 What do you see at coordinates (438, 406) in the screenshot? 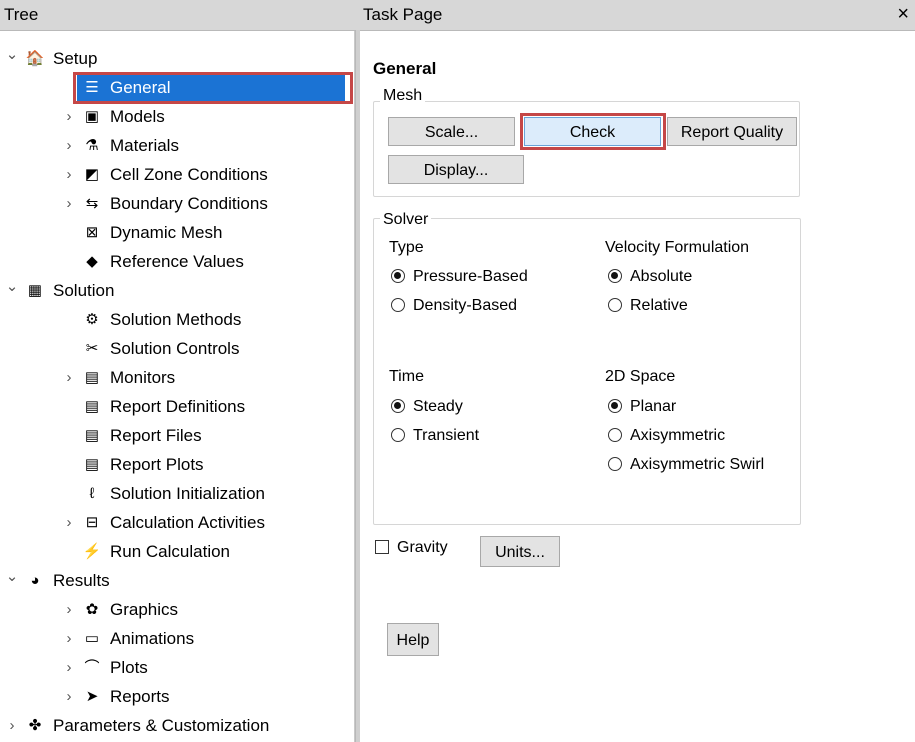
I see `radio-label: Steady` at bounding box center [438, 406].